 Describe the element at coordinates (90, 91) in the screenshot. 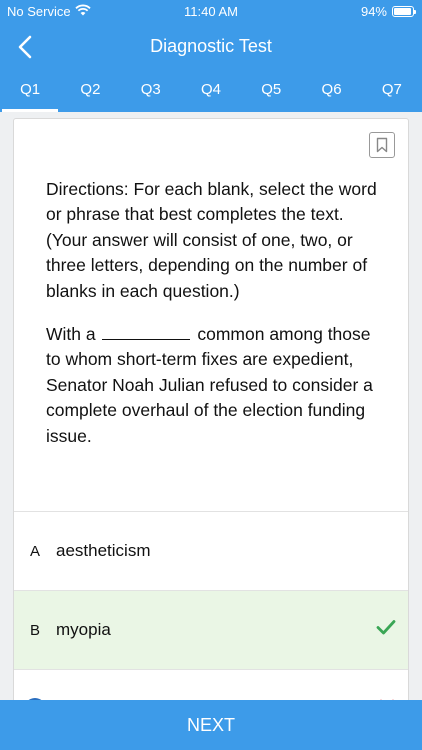

I see `tab-q2: Q2` at that location.